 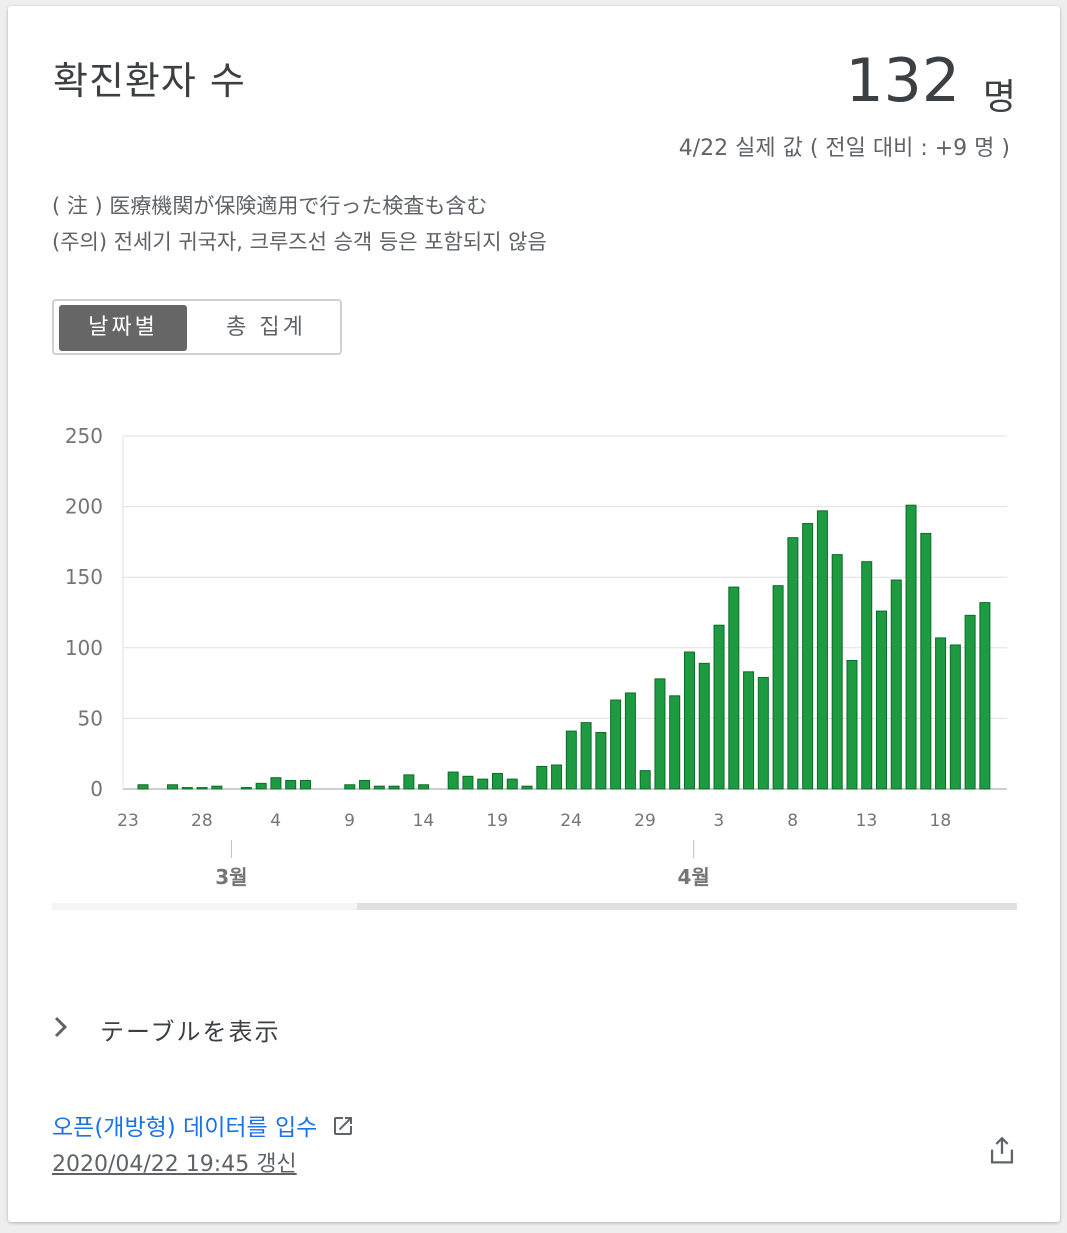 I want to click on x-tick-label: 23, so click(x=128, y=821).